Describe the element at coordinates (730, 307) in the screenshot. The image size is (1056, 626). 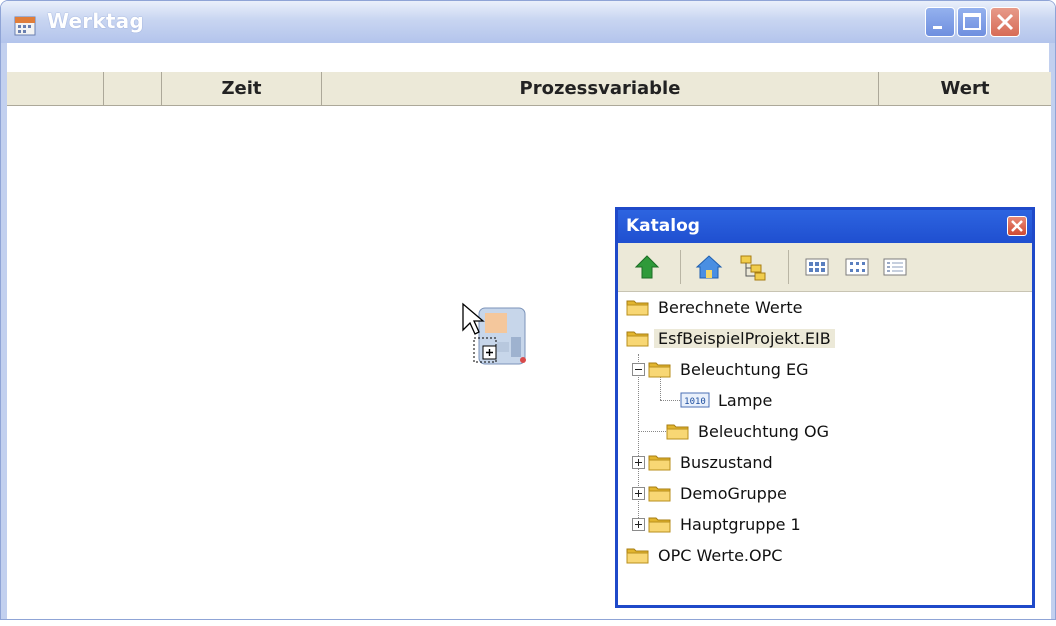
I see `tree-item-label: Berechnete Werte` at that location.